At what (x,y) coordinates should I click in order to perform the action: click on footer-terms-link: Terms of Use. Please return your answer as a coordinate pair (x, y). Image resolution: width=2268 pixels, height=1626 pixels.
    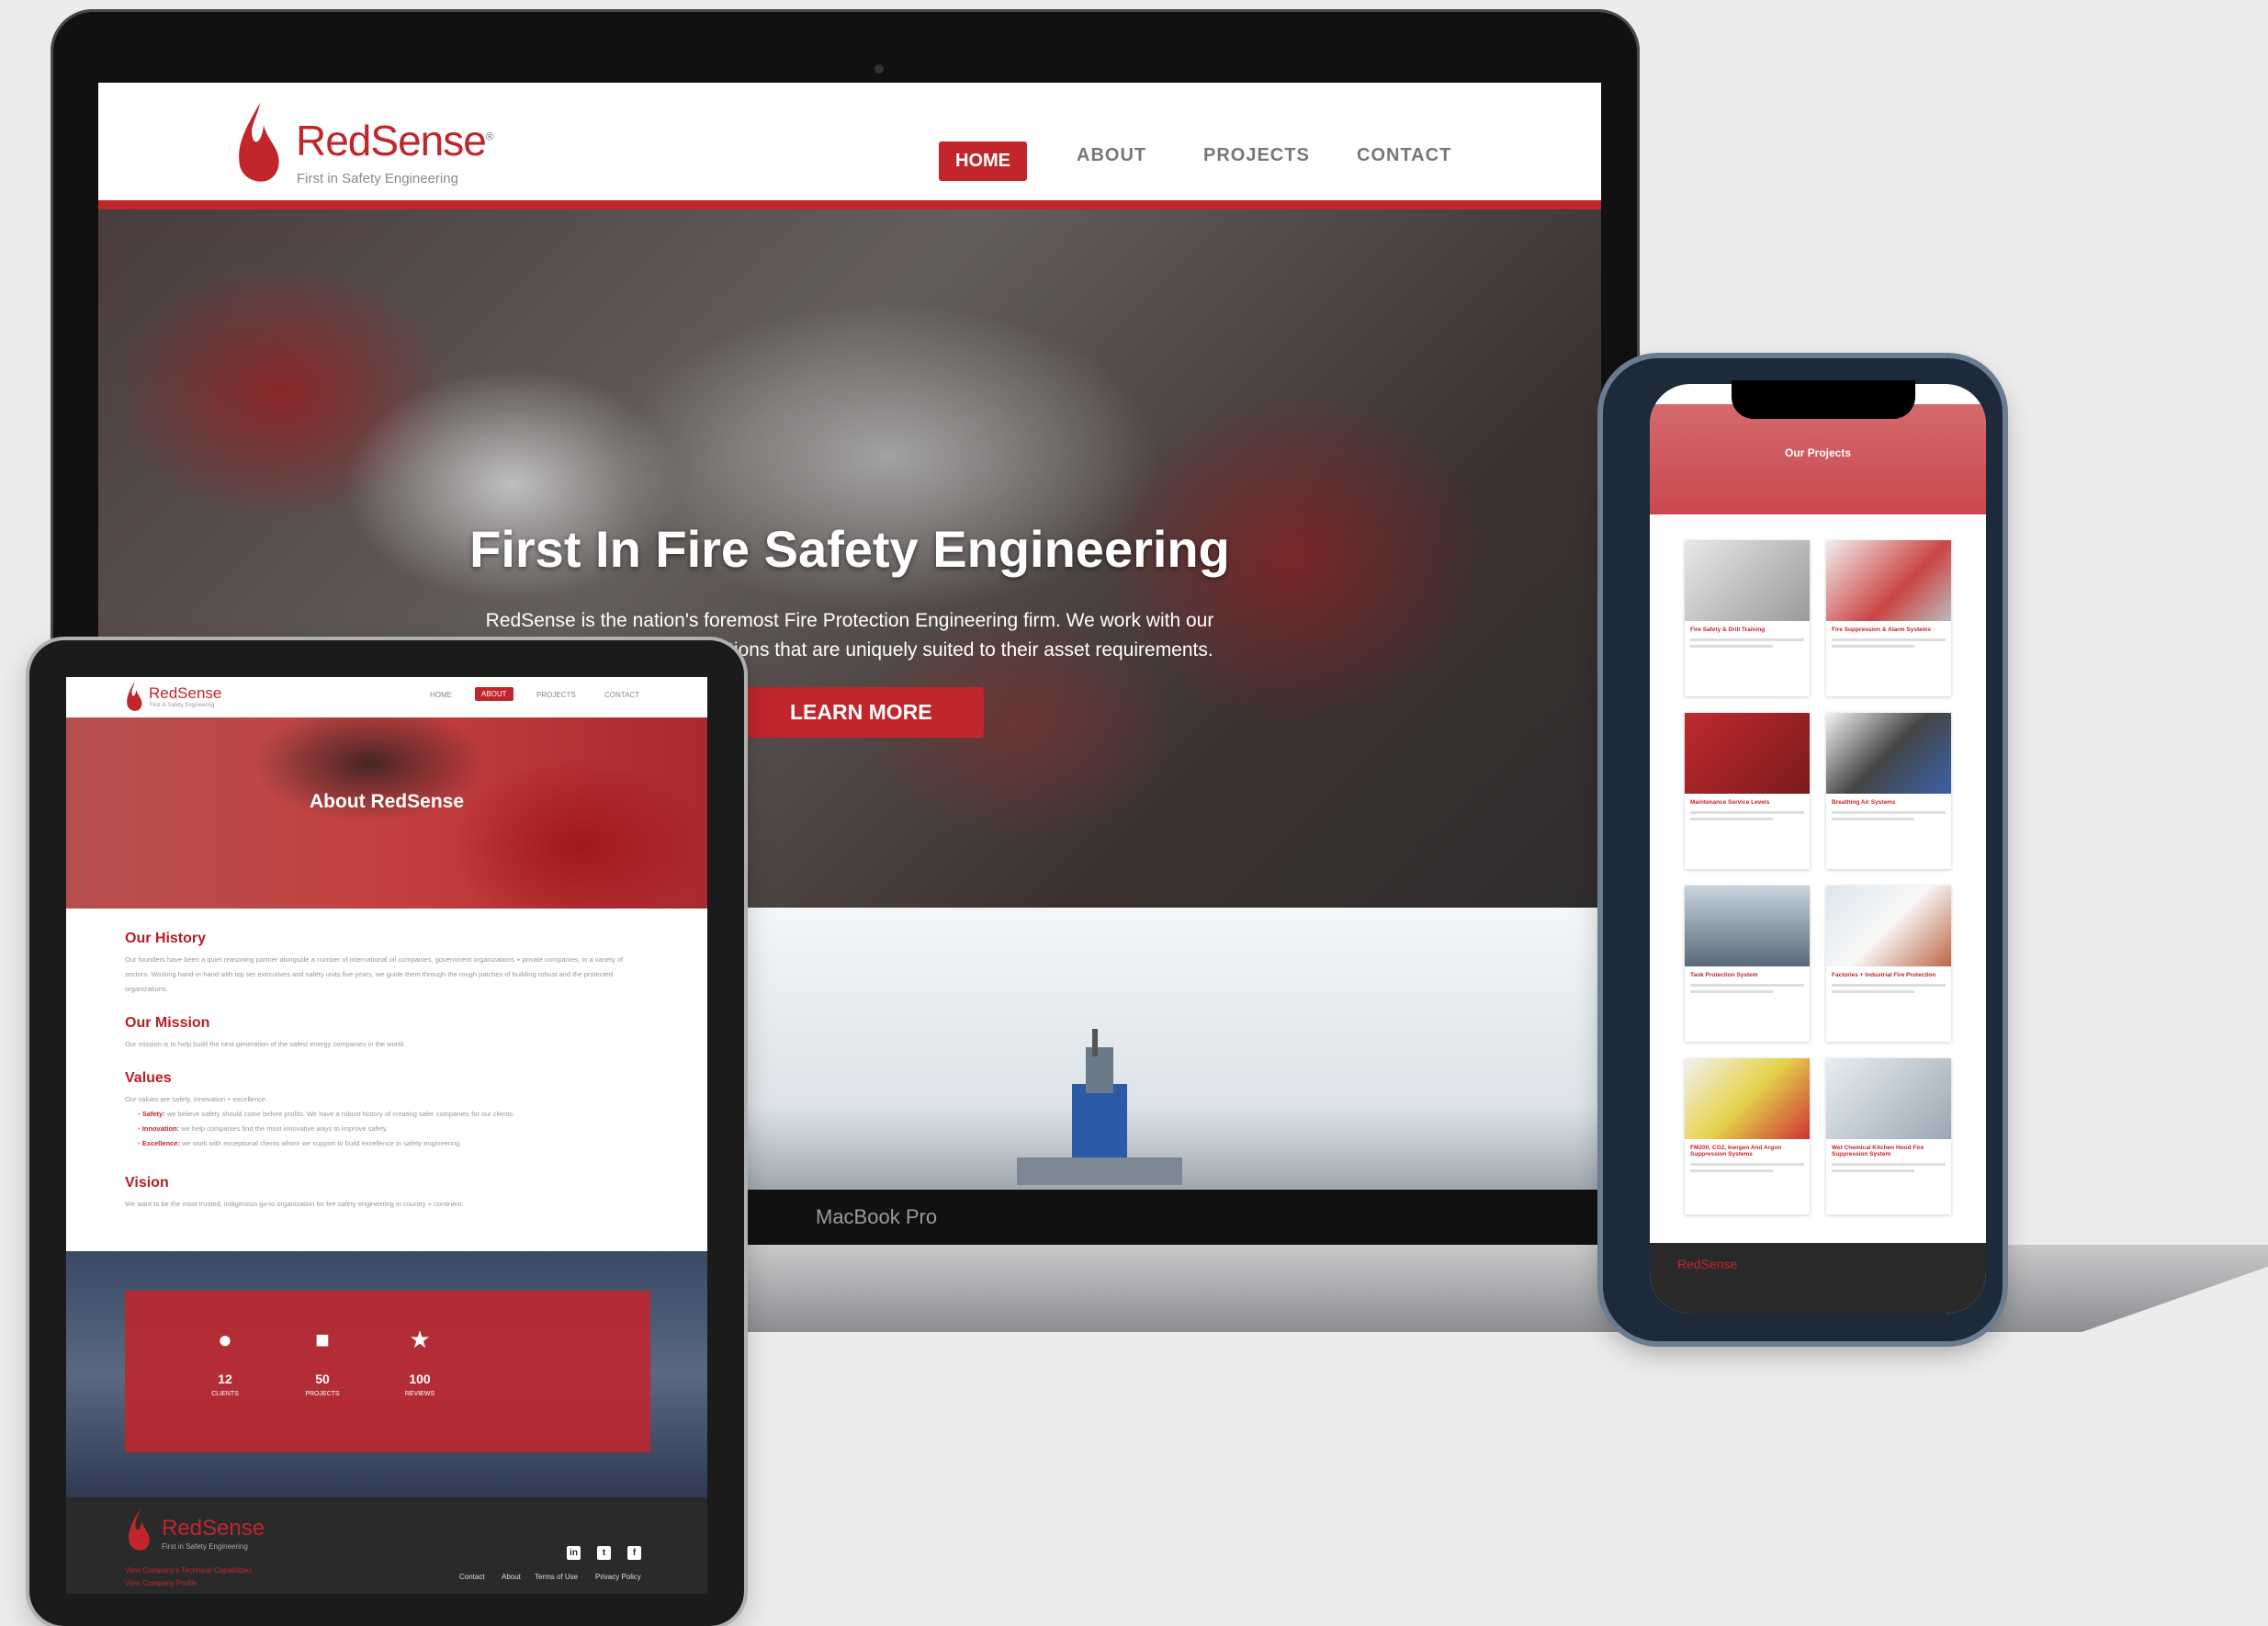
    Looking at the image, I should click on (556, 1577).